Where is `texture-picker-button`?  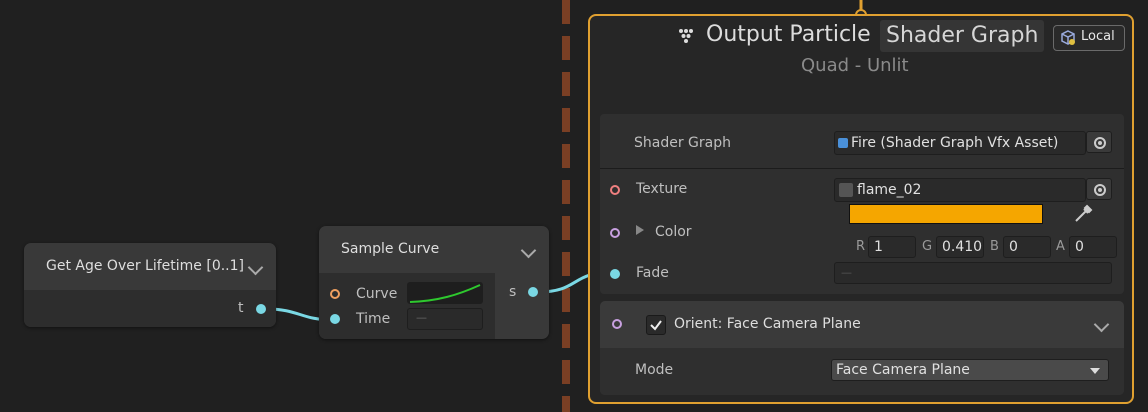
texture-picker-button is located at coordinates (1099, 189).